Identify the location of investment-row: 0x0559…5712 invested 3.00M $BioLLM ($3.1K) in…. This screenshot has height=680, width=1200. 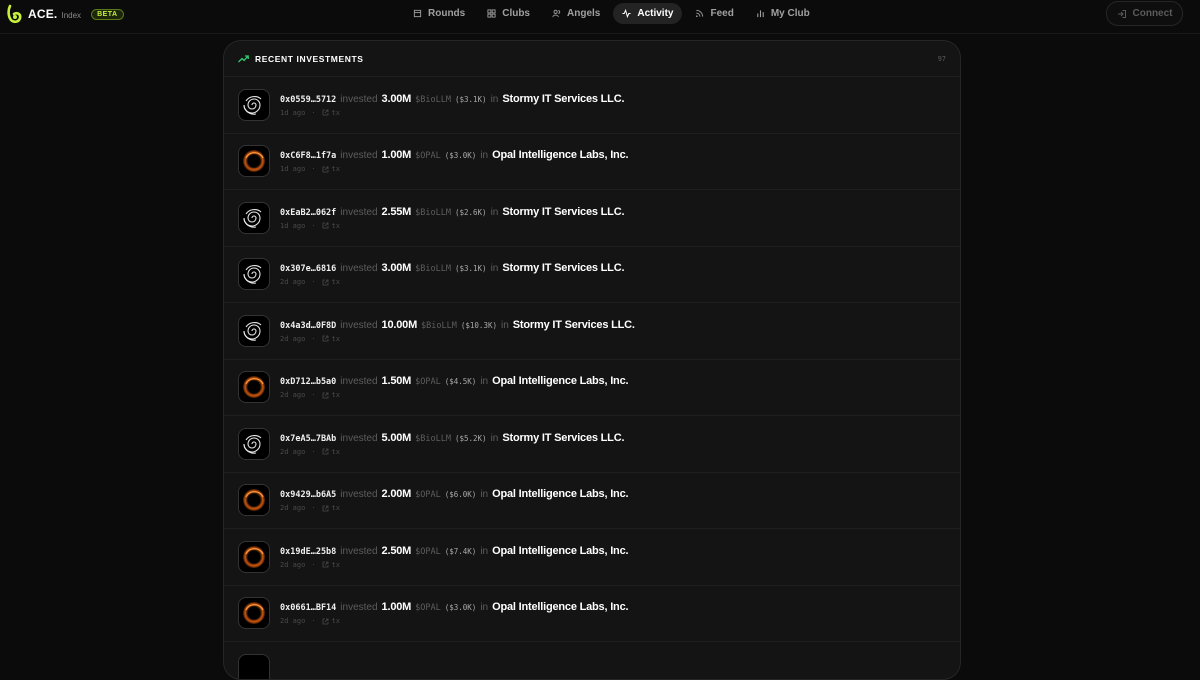
(592, 105).